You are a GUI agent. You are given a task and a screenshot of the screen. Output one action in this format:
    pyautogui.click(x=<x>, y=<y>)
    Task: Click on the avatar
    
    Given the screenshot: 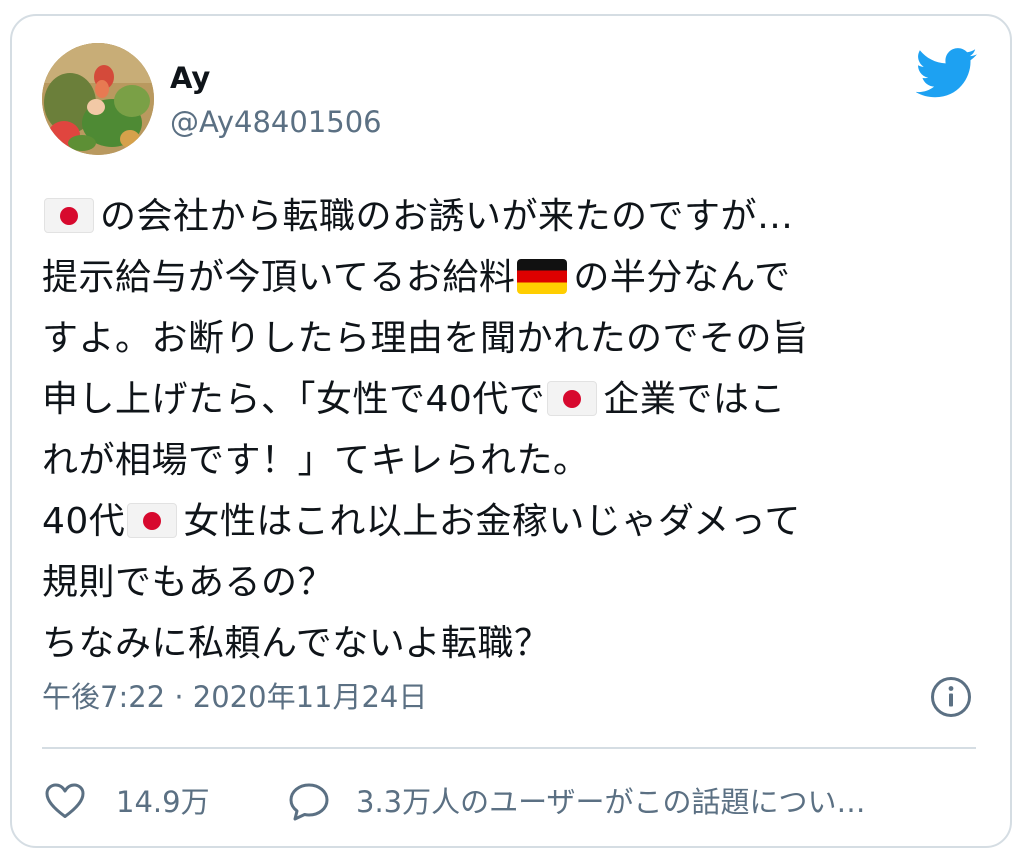 What is the action you would take?
    pyautogui.click(x=98, y=99)
    